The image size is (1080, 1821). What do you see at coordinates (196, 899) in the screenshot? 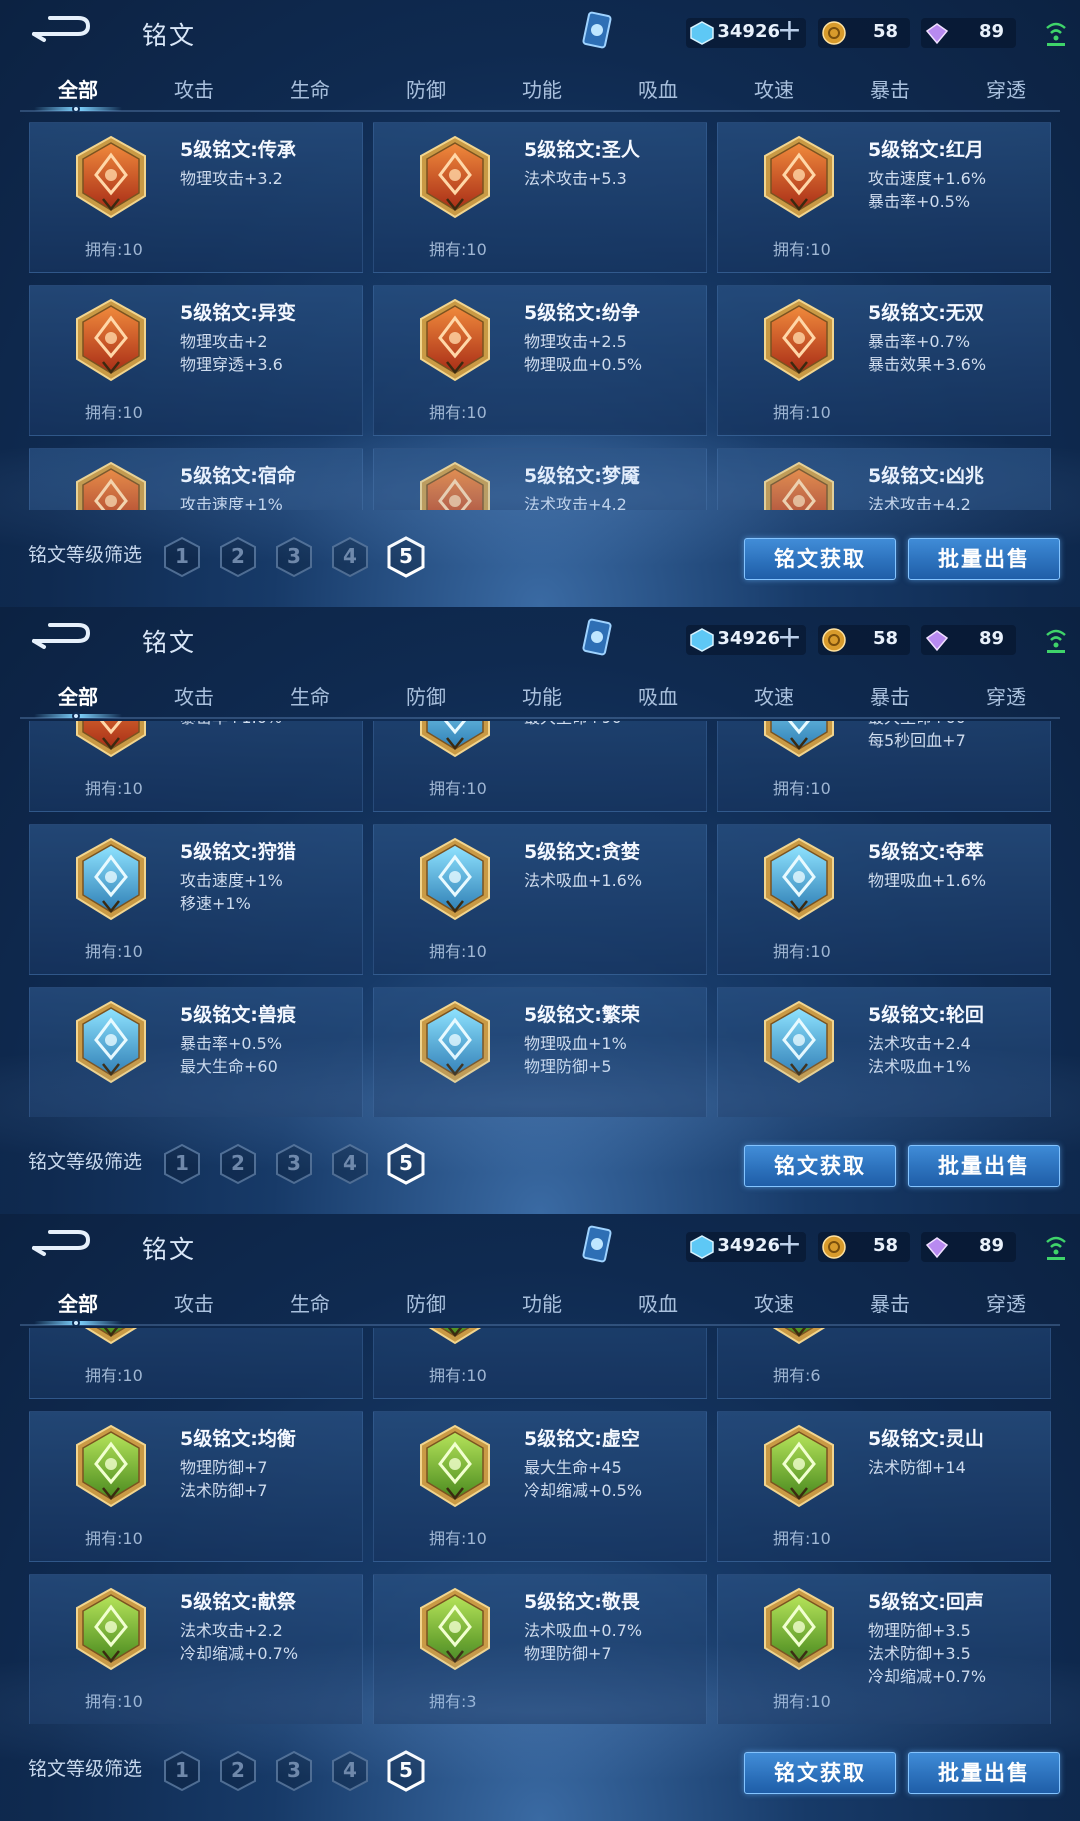
I see `inscription-card: 5级铭文:狩猎 攻击速度+1% 移速+1% 拥有:10` at bounding box center [196, 899].